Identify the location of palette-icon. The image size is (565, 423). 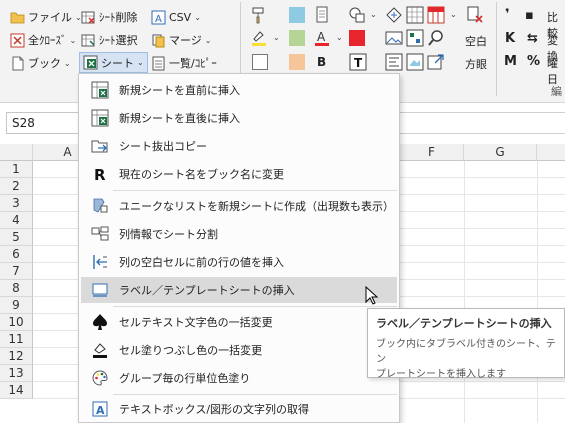
(100, 378).